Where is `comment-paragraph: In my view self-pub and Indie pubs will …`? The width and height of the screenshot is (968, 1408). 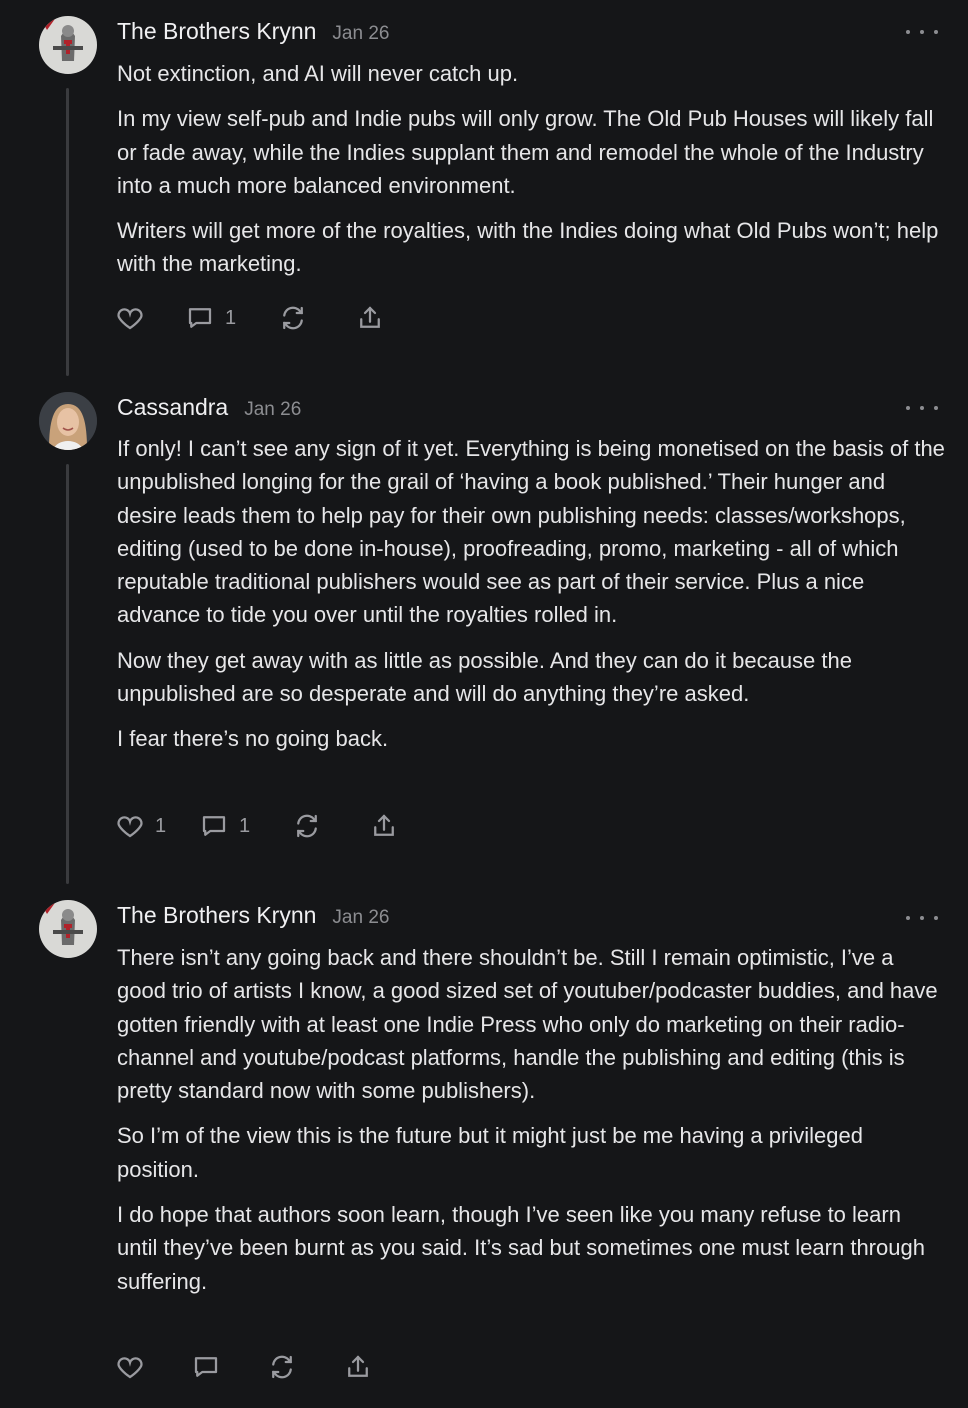
comment-paragraph: In my view self-pub and Indie pubs will … is located at coordinates (525, 152).